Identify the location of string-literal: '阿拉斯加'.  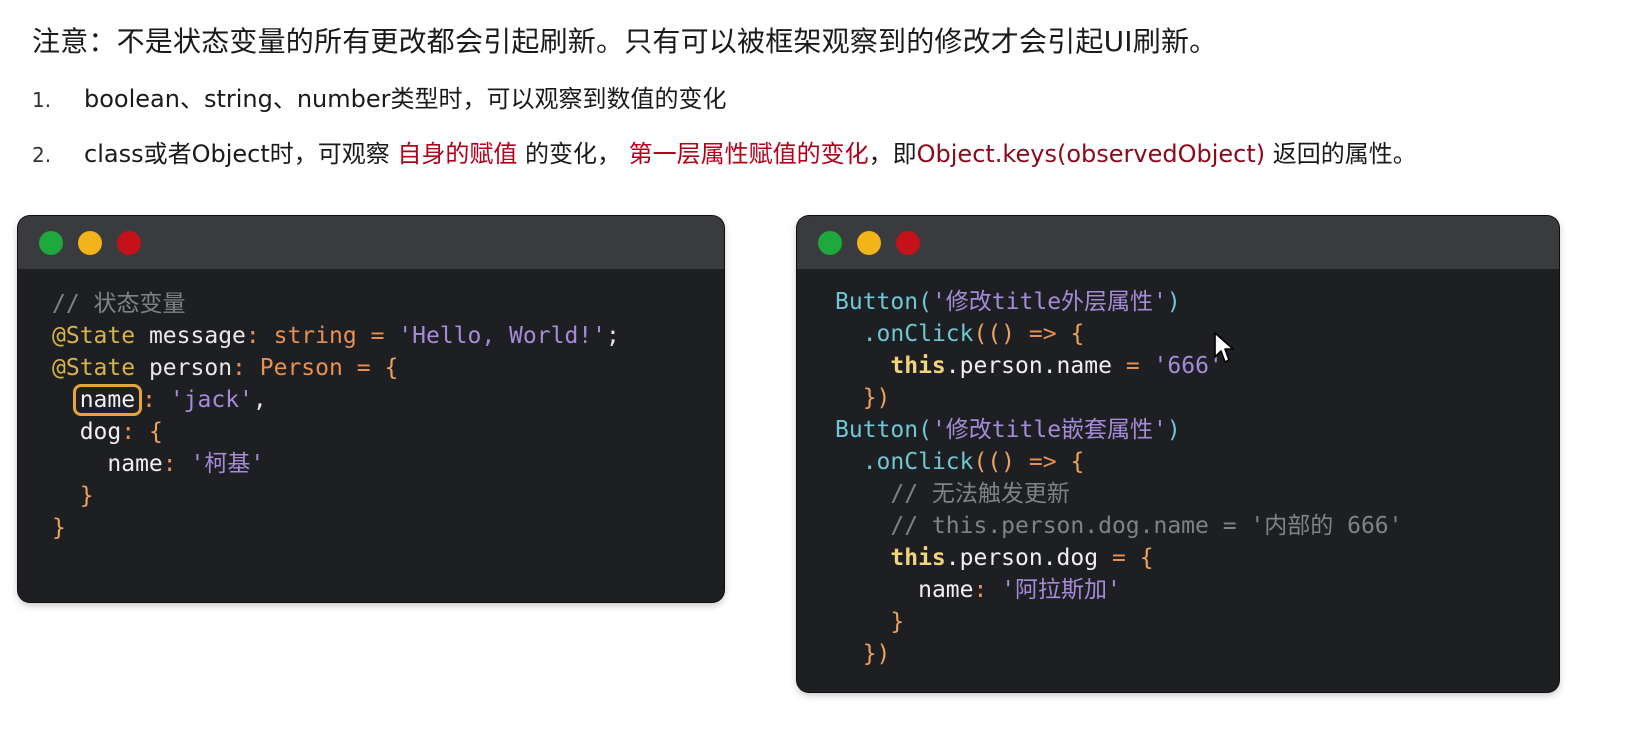
(1061, 590).